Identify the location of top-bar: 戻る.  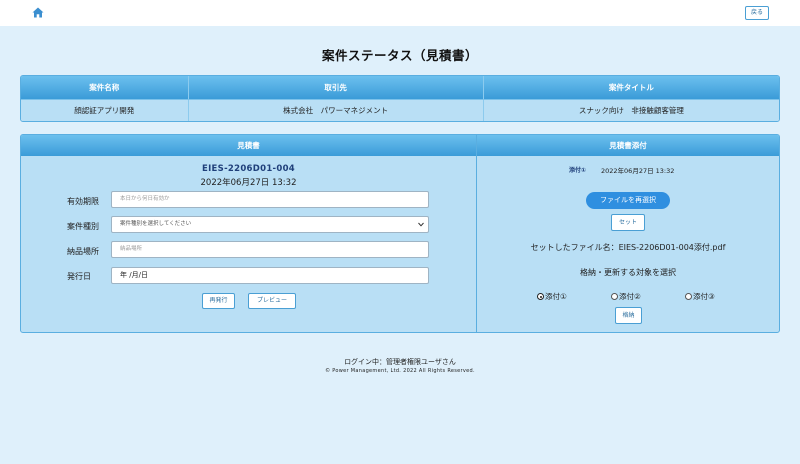
(400, 13).